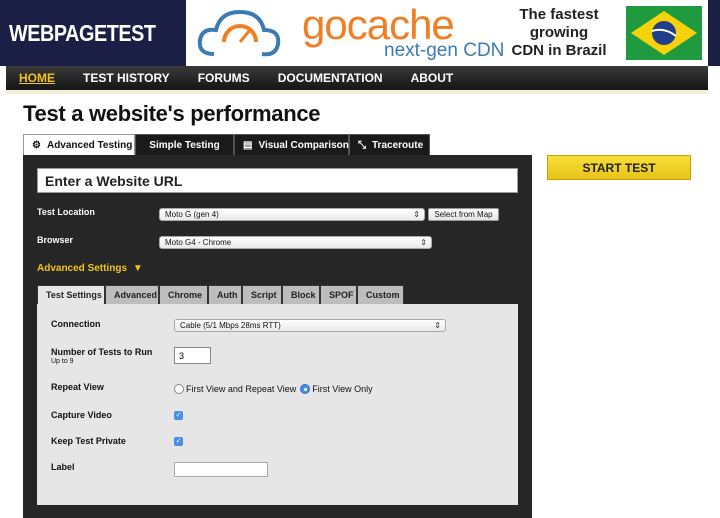 The image size is (720, 518). What do you see at coordinates (241, 389) in the screenshot?
I see `radio-first-and-repeat-label: First View and Repeat View` at bounding box center [241, 389].